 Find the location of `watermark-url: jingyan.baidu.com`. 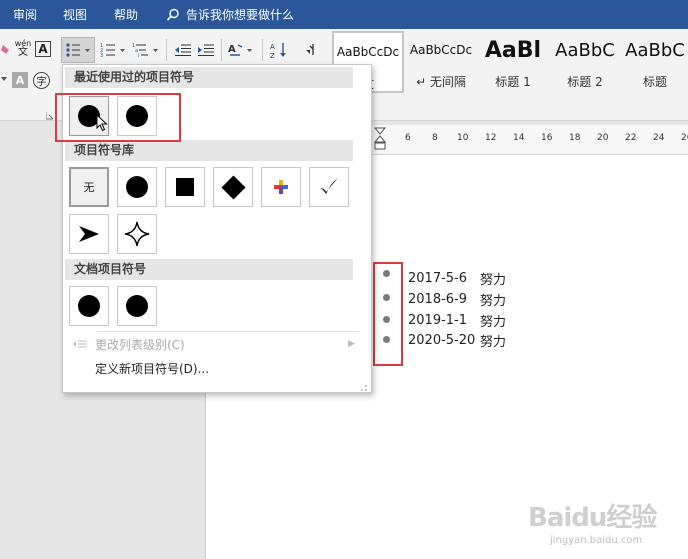

watermark-url: jingyan.baidu.com is located at coordinates (596, 540).